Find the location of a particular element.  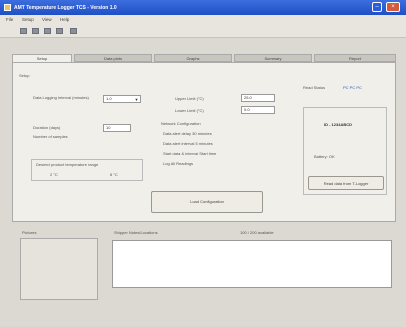

logging-interval-label: Data Logging Interval (minutes) is located at coordinates (61, 97).